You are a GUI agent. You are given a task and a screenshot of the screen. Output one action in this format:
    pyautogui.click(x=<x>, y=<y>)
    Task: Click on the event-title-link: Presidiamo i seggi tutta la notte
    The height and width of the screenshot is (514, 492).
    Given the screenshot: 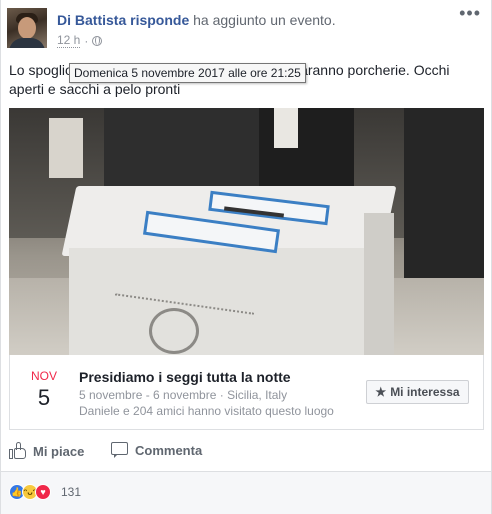 What is the action you would take?
    pyautogui.click(x=214, y=377)
    